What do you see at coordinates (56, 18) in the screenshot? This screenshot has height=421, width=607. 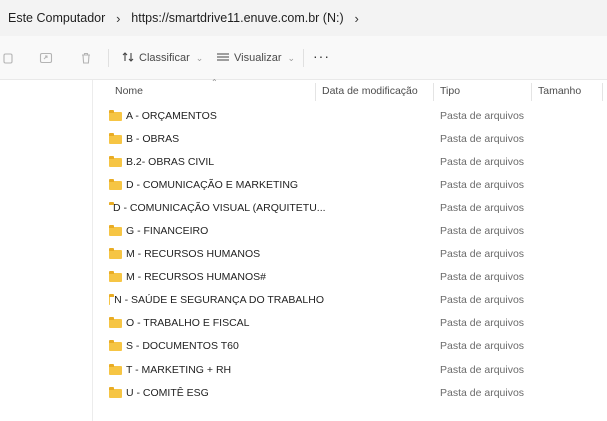 I see `breadcrumb-this-pc: Este Computador` at bounding box center [56, 18].